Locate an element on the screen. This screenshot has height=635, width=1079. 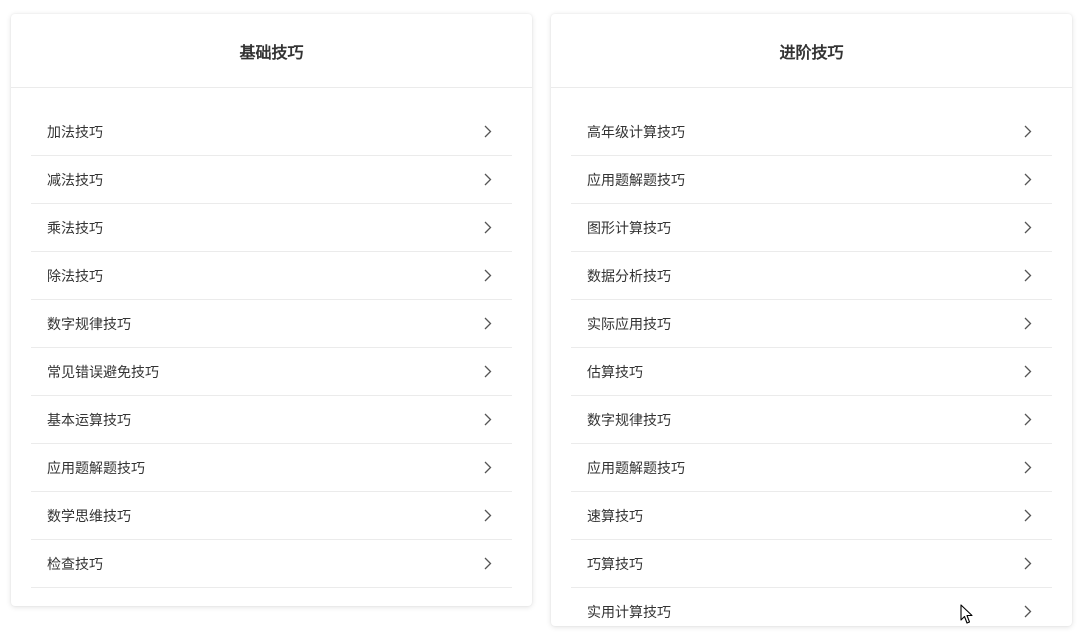
list-item: 减法技巧 is located at coordinates (271, 180).